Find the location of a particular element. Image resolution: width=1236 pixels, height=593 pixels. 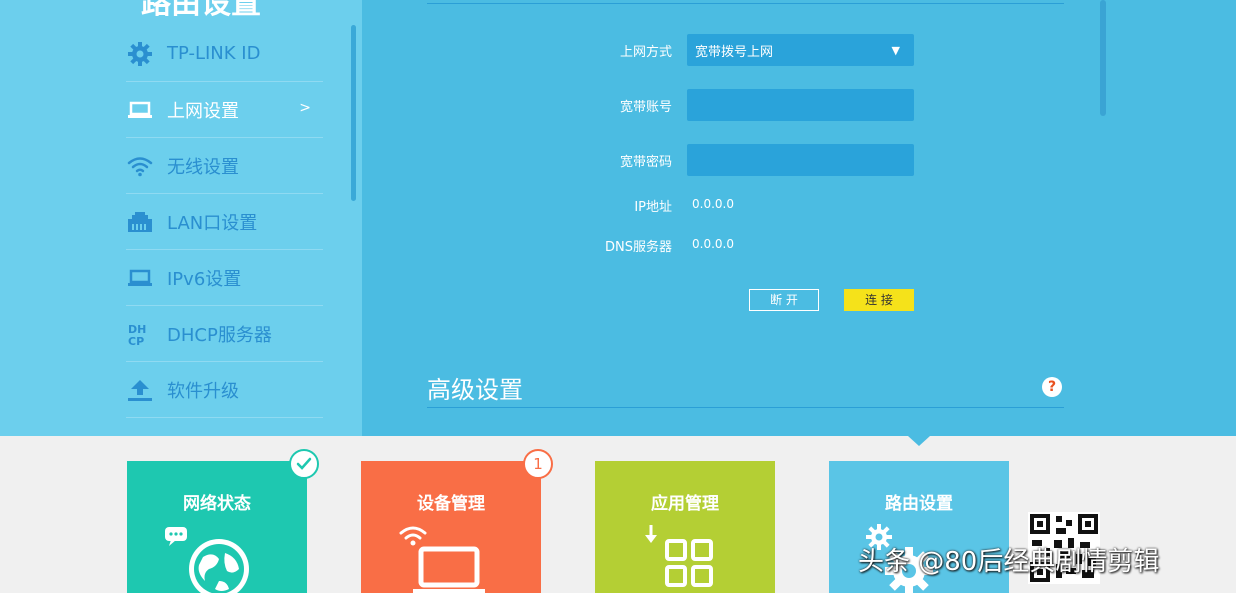

tile-label: 应用管理 is located at coordinates (685, 504).